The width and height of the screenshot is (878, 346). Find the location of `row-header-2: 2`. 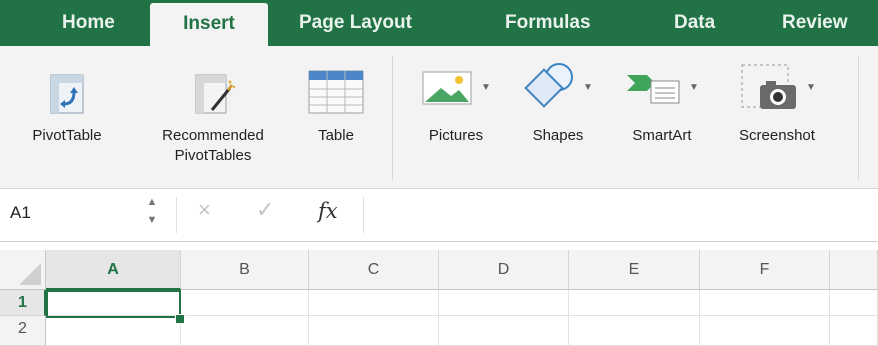

row-header-2: 2 is located at coordinates (23, 331).